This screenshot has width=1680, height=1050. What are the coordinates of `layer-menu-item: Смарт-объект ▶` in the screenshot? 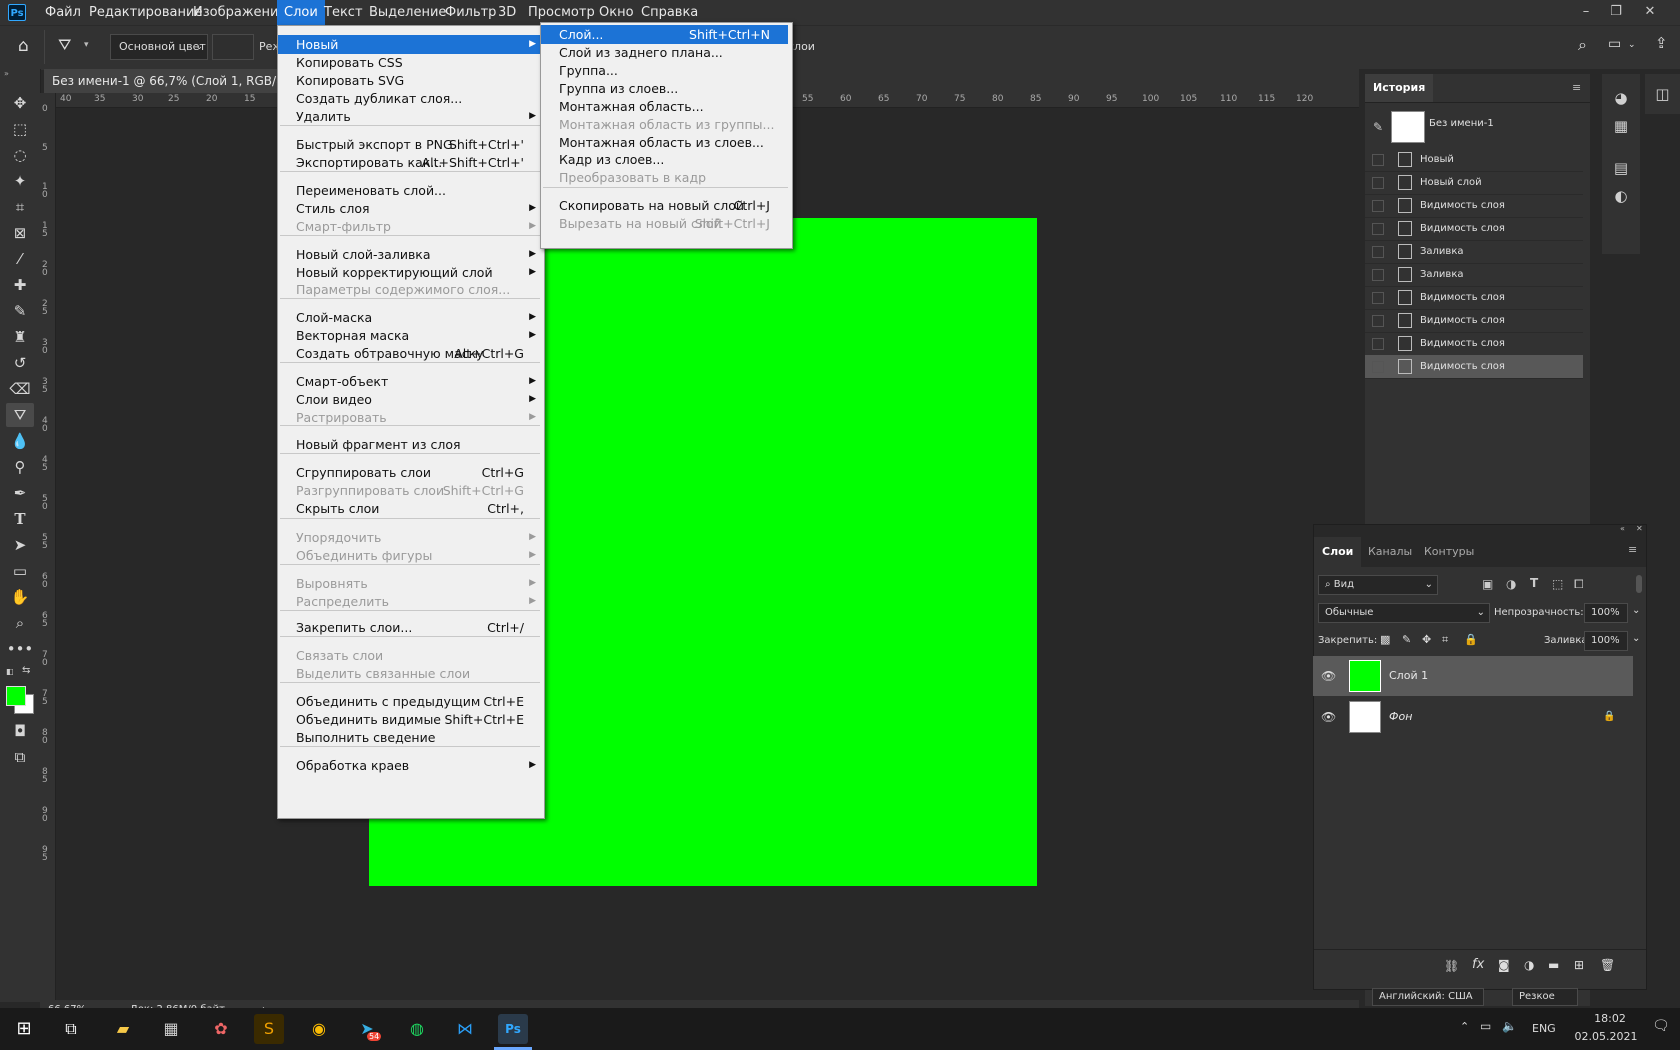 It's located at (410, 381).